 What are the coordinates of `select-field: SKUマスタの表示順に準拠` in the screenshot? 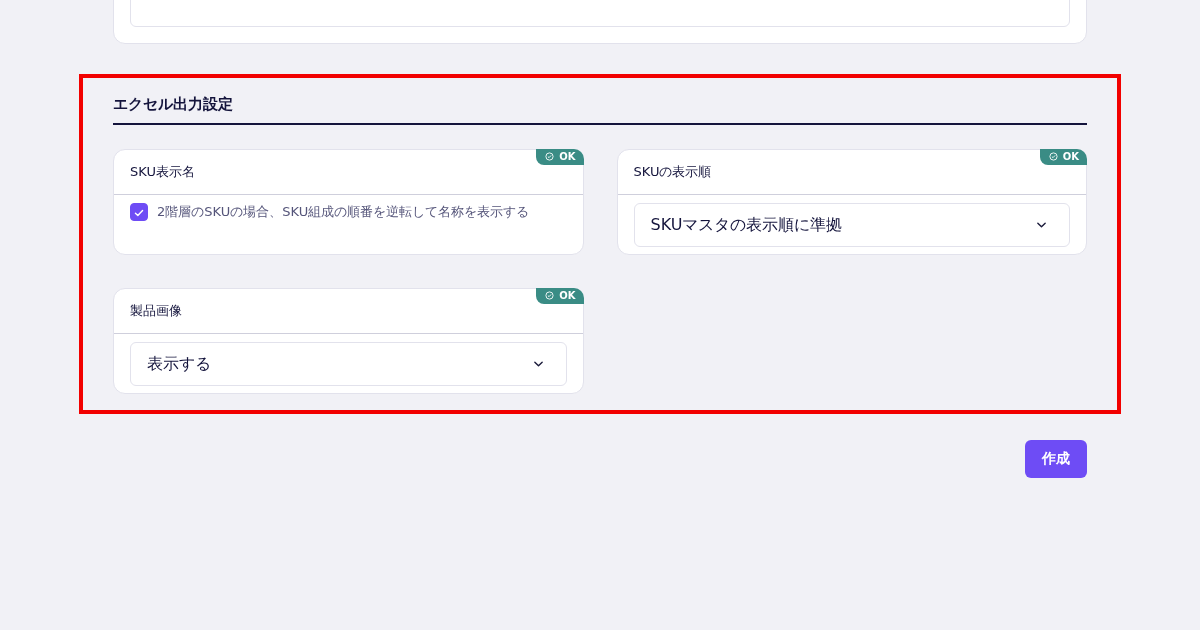 It's located at (851, 225).